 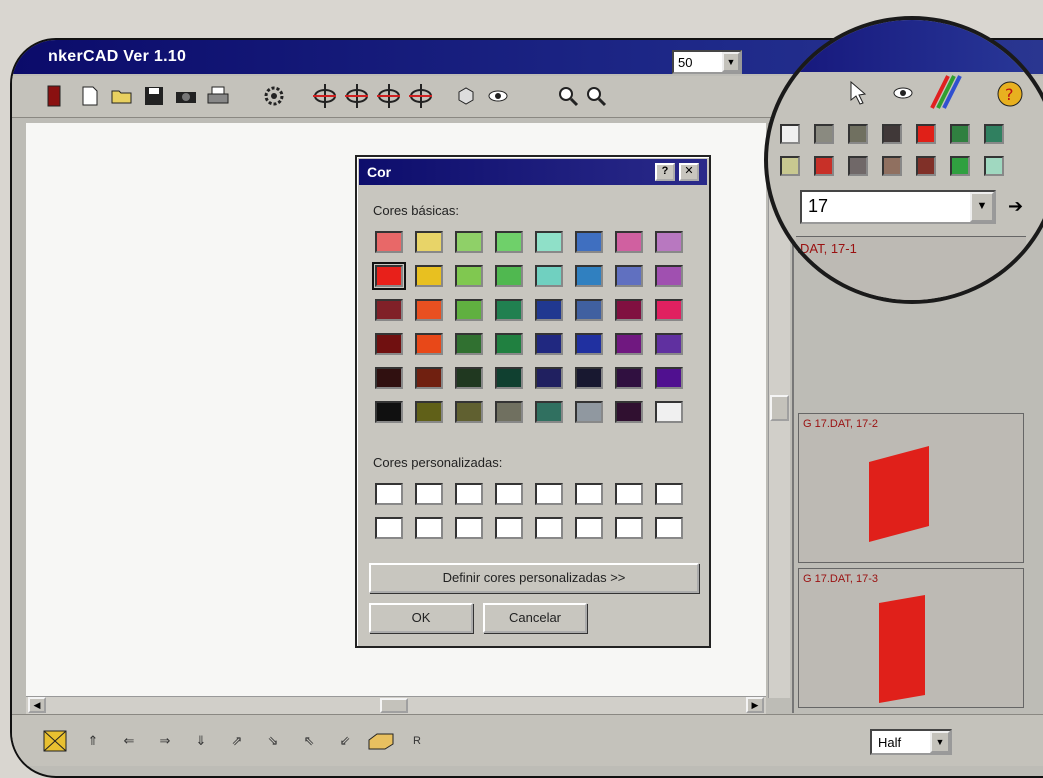 What do you see at coordinates (665, 172) in the screenshot?
I see `help-button: ?` at bounding box center [665, 172].